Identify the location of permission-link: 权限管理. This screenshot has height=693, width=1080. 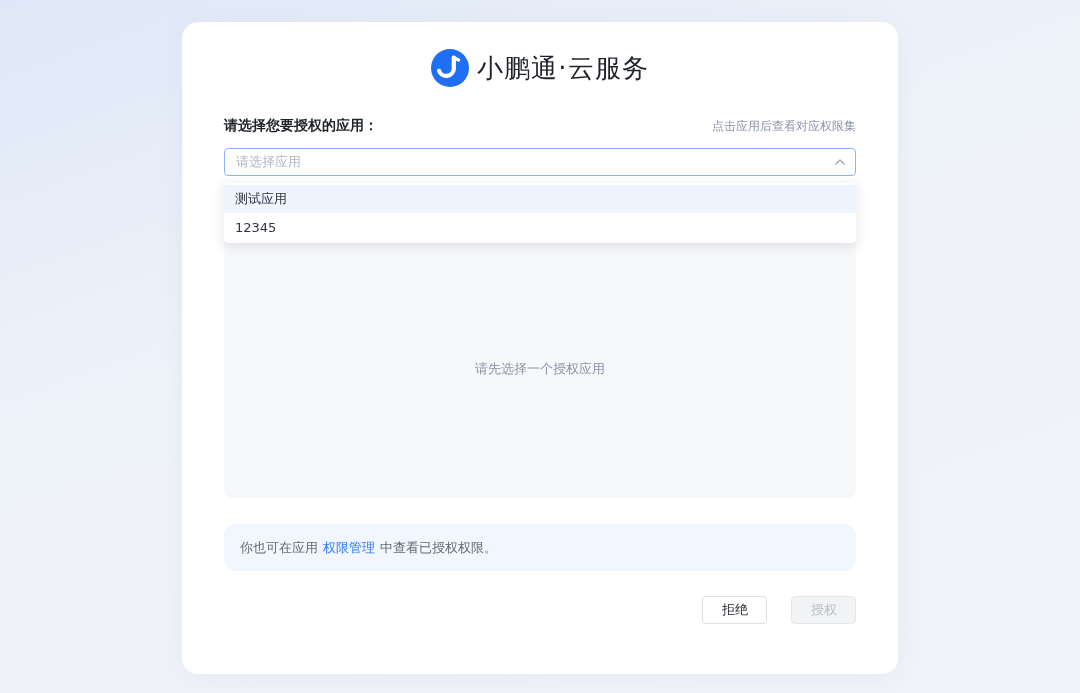
(349, 547).